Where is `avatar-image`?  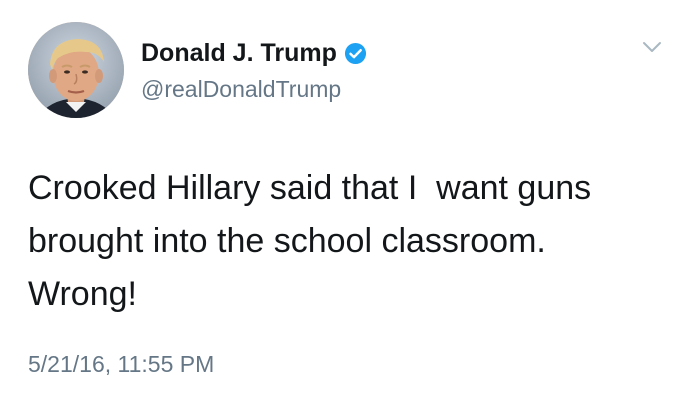
avatar-image is located at coordinates (76, 70).